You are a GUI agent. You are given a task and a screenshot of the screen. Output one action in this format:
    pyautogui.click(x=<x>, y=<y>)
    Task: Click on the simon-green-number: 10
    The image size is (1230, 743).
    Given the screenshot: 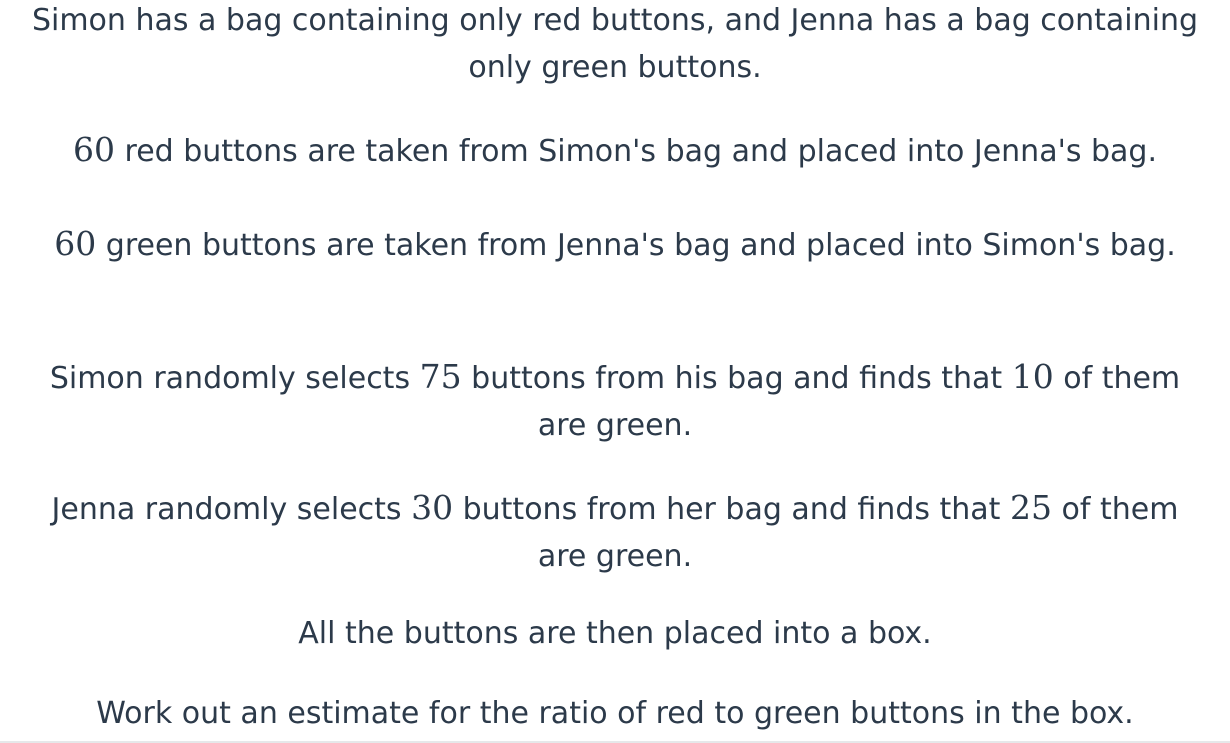 What is the action you would take?
    pyautogui.click(x=1032, y=376)
    